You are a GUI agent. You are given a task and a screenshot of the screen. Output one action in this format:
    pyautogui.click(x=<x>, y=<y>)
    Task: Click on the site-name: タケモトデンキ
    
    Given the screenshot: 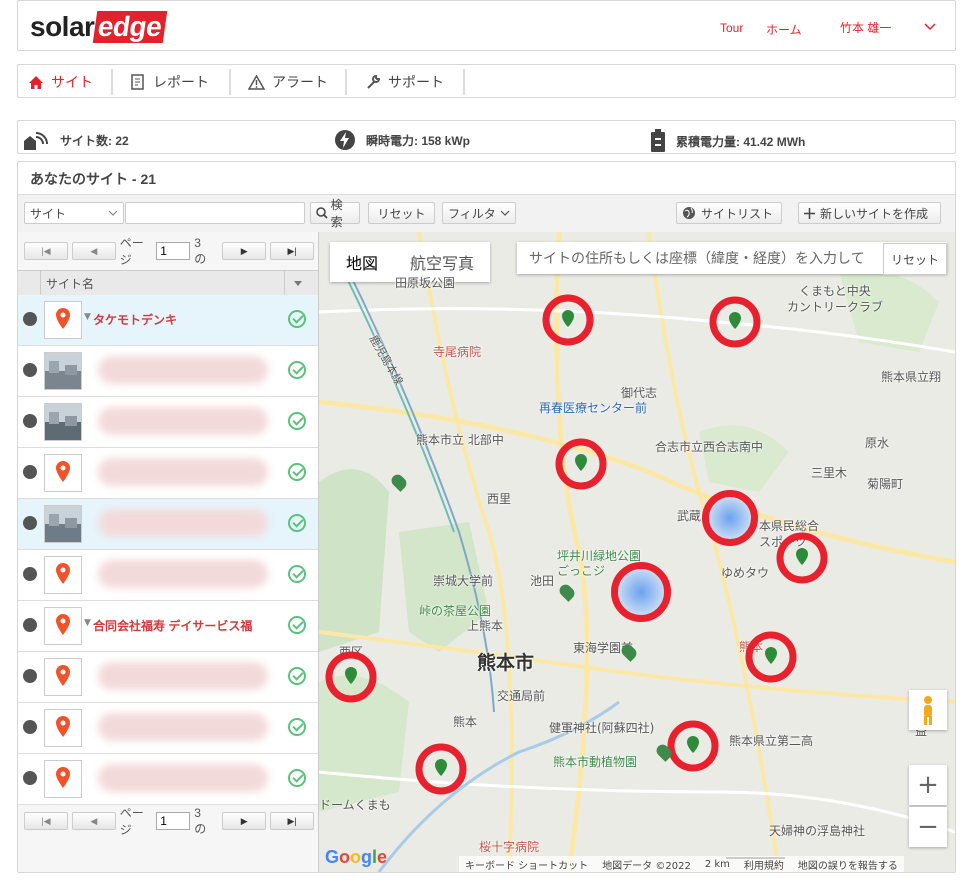 What is the action you would take?
    pyautogui.click(x=185, y=319)
    